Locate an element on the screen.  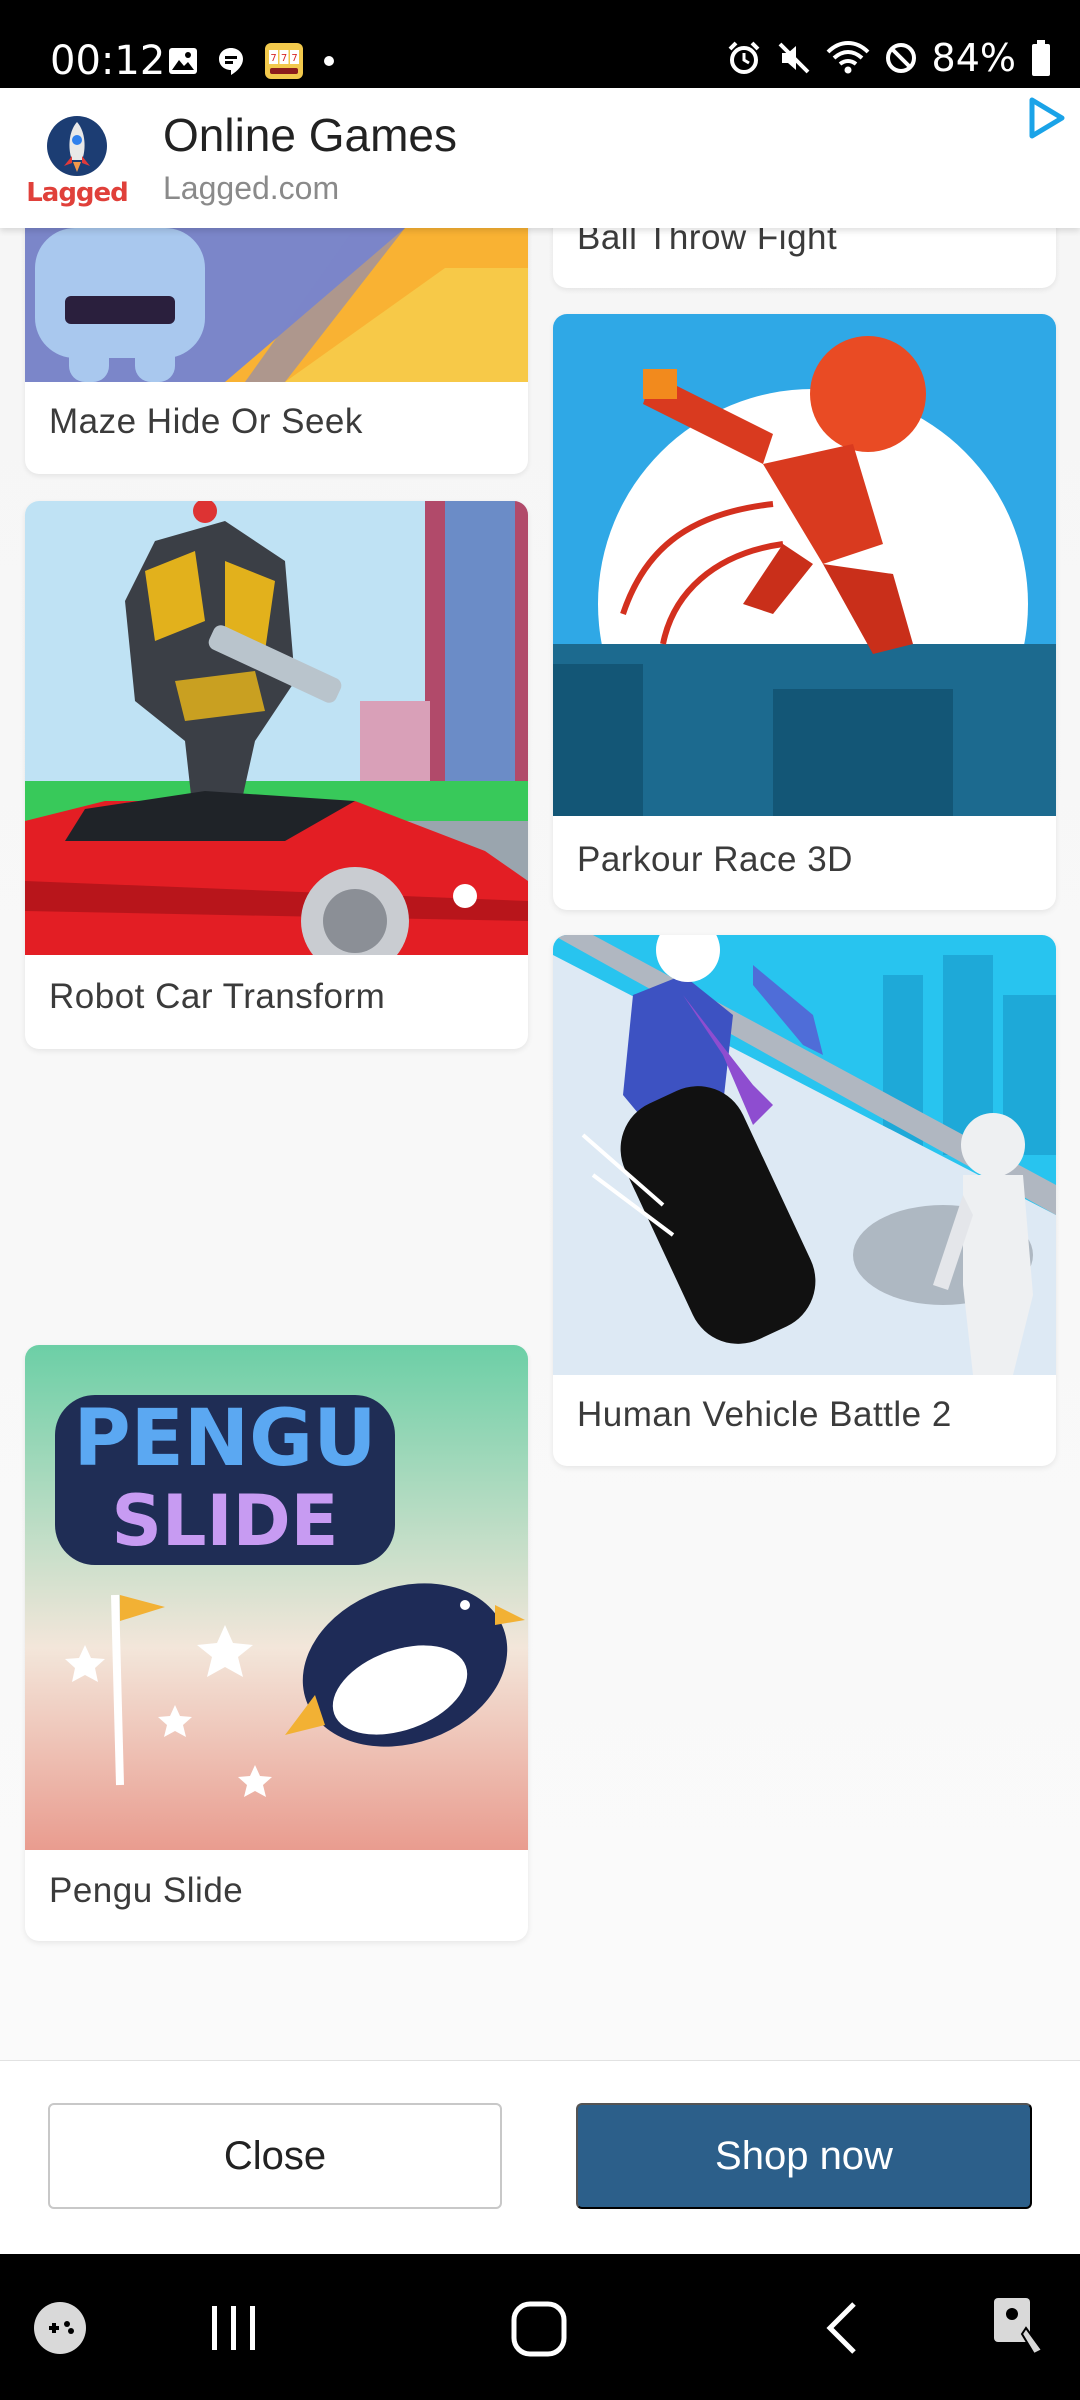
game-title: Maze Hide Or Seek is located at coordinates (206, 421).